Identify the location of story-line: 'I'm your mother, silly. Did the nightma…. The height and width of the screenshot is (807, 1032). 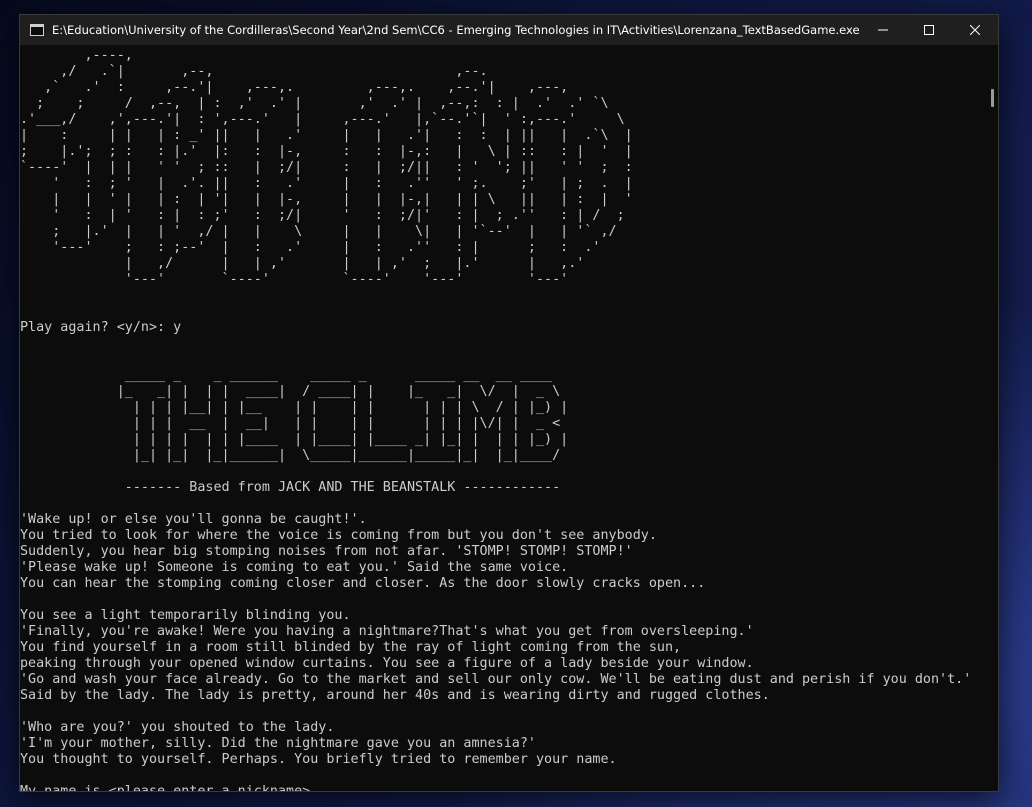
(278, 743).